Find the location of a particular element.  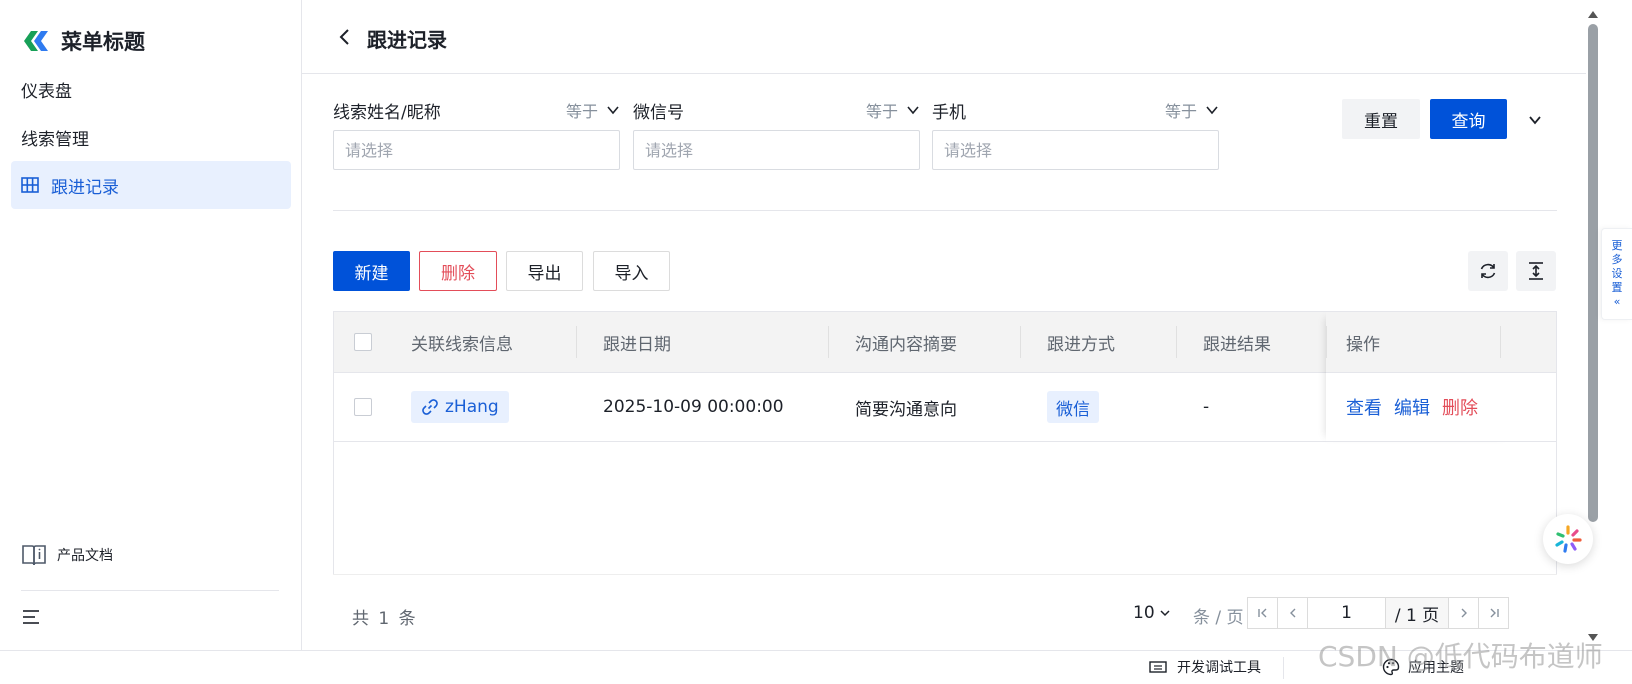

import-button: 导入 is located at coordinates (631, 271).